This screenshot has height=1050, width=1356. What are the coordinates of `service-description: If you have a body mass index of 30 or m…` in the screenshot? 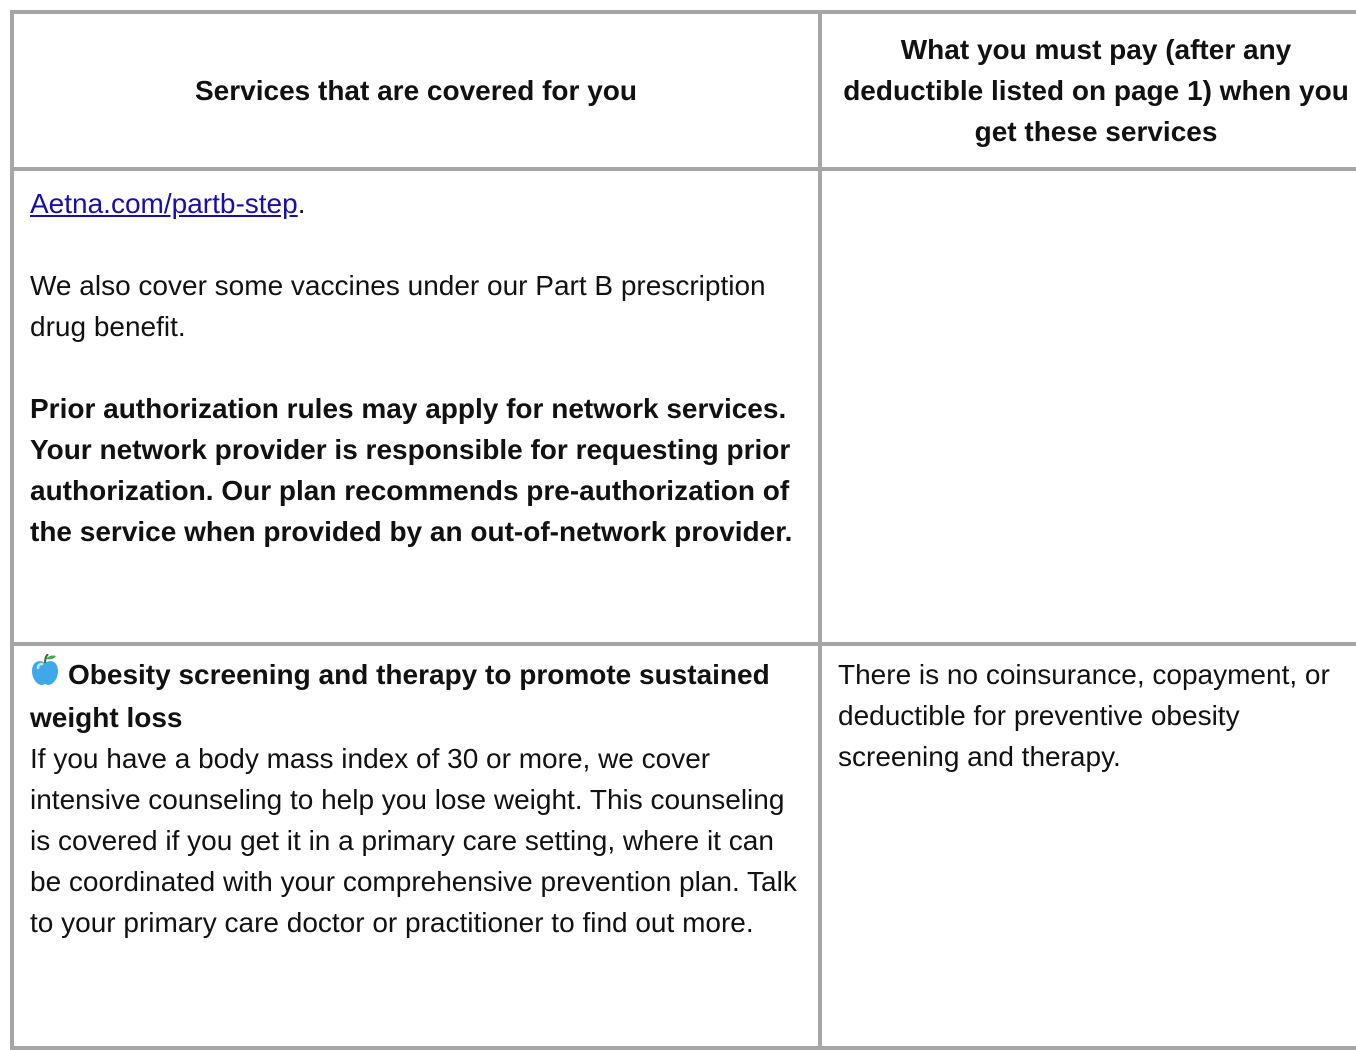 It's located at (413, 840).